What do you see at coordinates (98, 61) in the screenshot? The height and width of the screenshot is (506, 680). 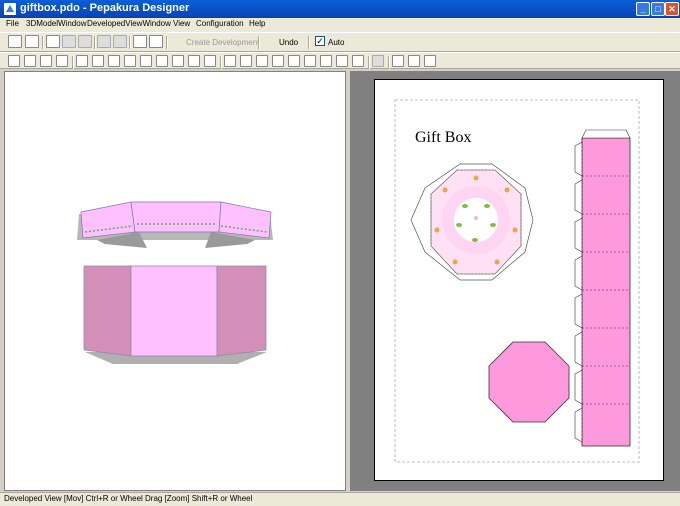 I see `rotate-icon` at bounding box center [98, 61].